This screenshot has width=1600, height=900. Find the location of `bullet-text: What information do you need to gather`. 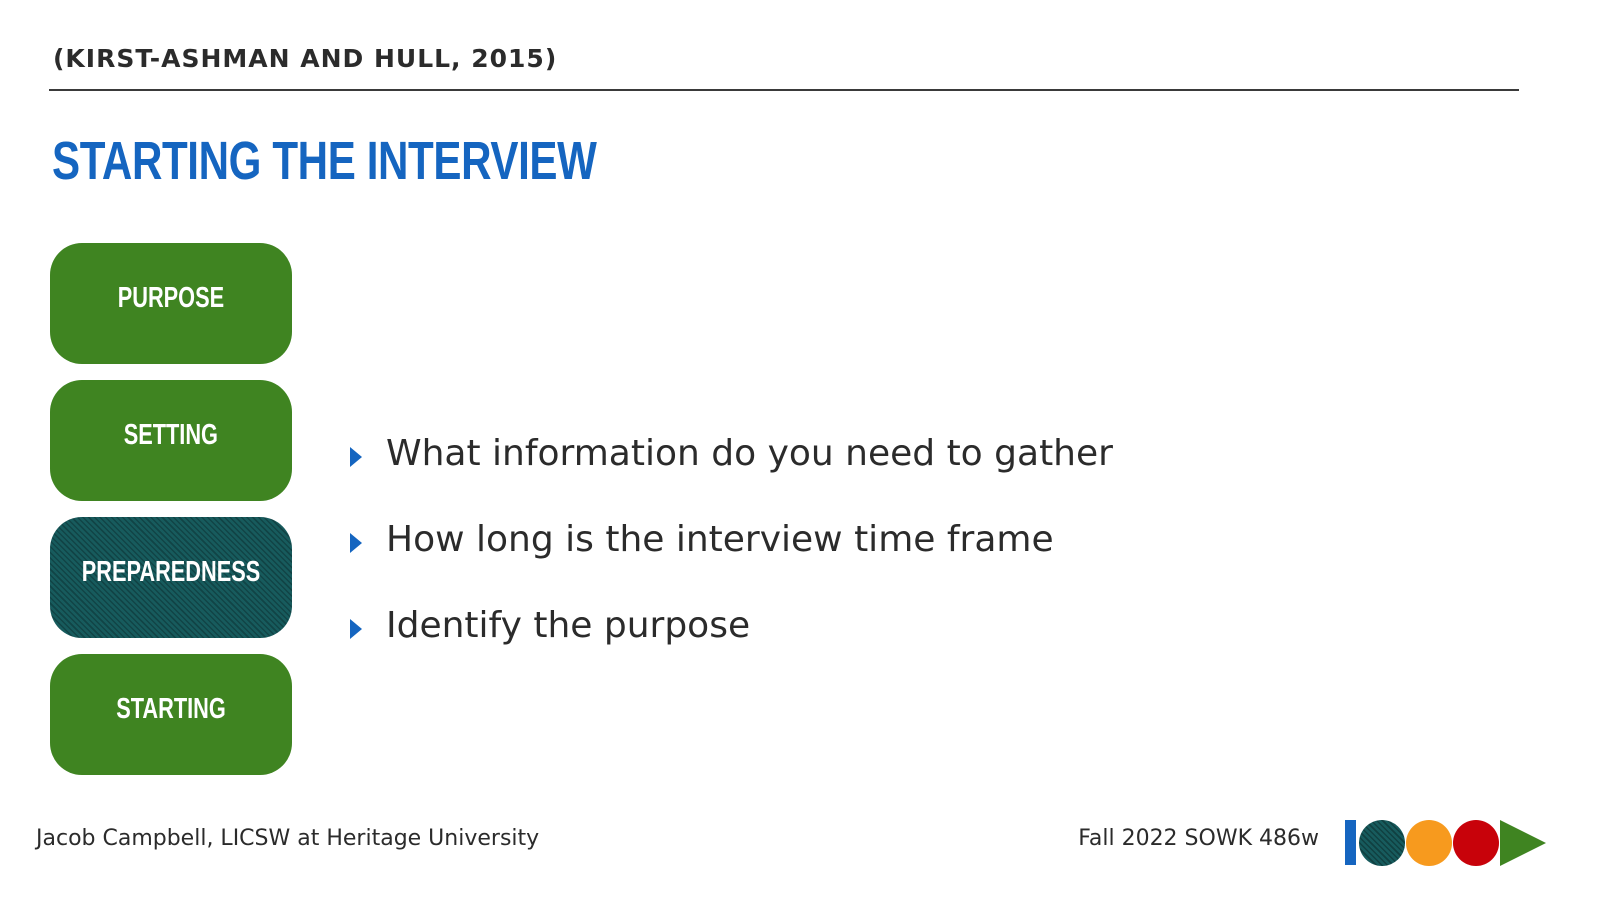

bullet-text: What information do you need to gather is located at coordinates (749, 453).